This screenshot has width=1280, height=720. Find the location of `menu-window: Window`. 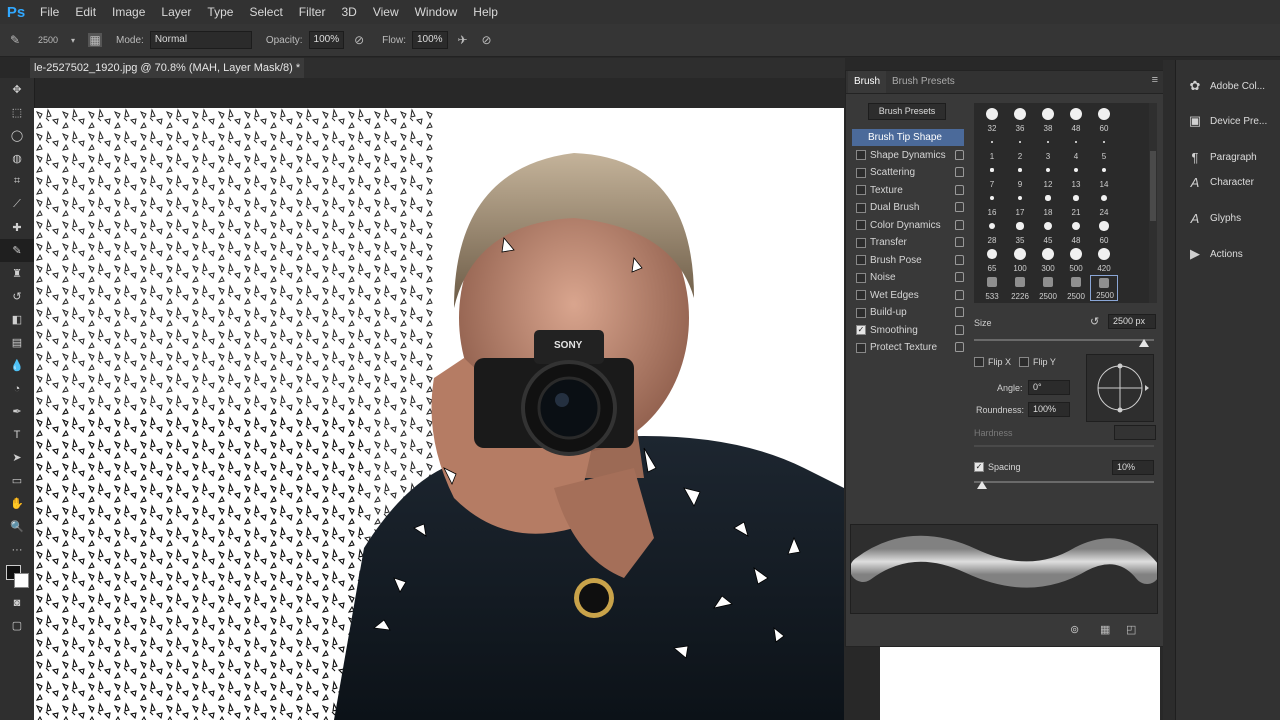

menu-window: Window is located at coordinates (436, 12).